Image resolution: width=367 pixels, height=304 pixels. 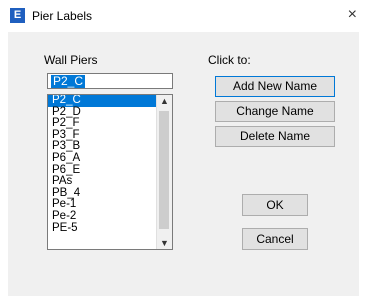 What do you see at coordinates (71, 60) in the screenshot?
I see `wall-piers-label: Wall Piers` at bounding box center [71, 60].